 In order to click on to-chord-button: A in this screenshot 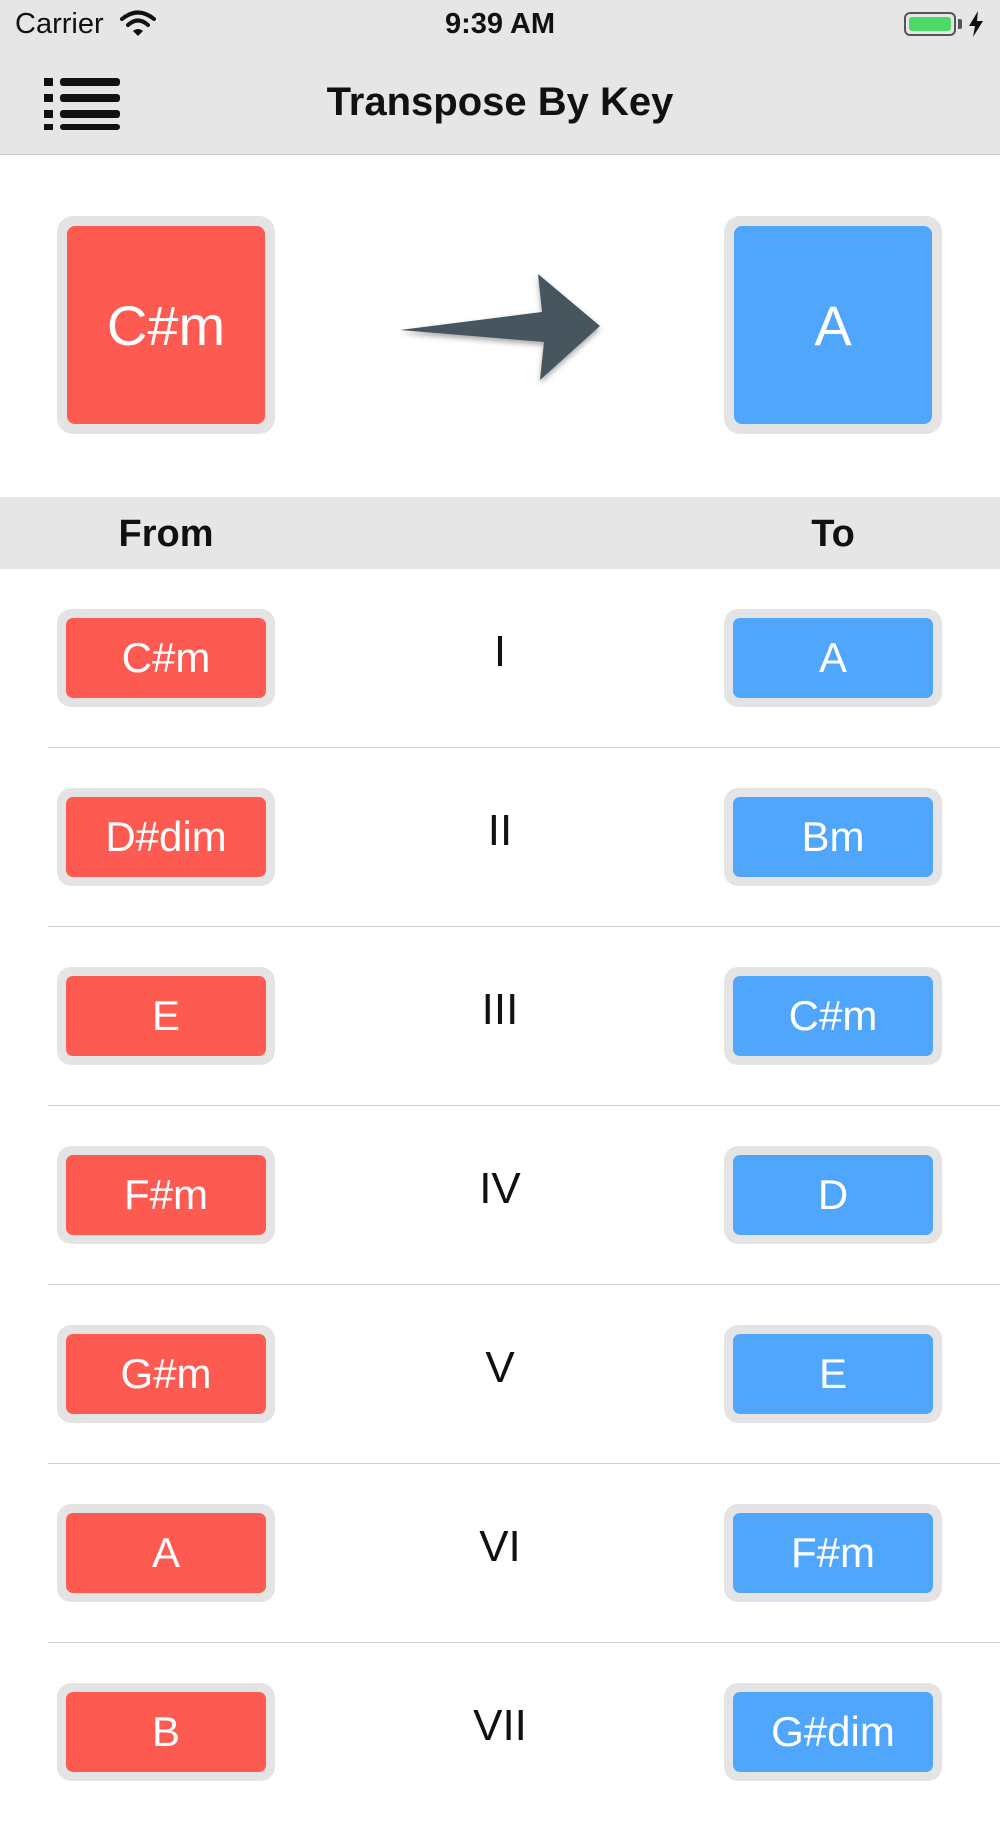, I will do `click(833, 658)`.